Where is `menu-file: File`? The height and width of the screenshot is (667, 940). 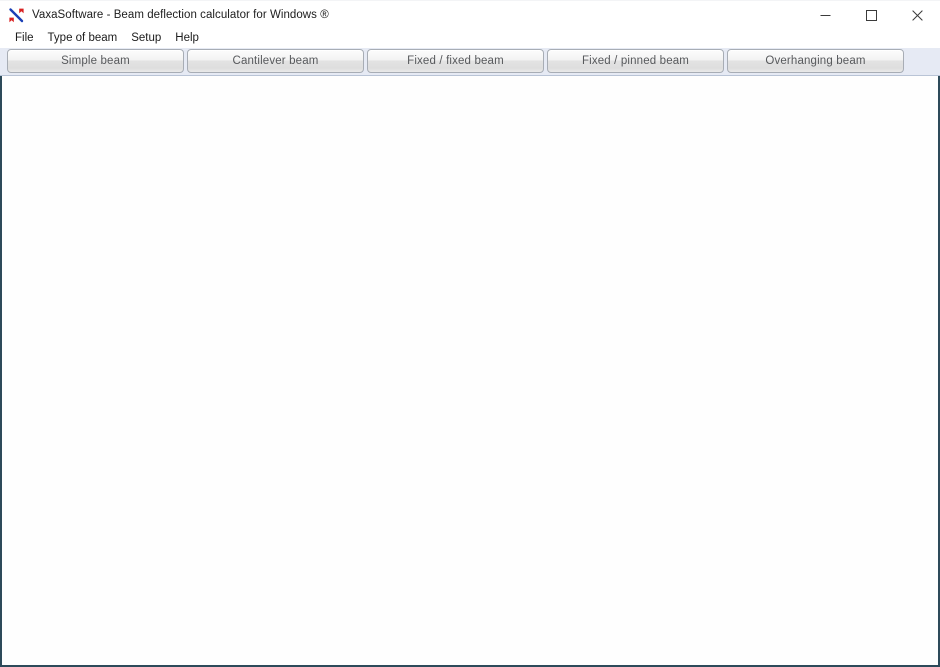
menu-file: File is located at coordinates (24, 38).